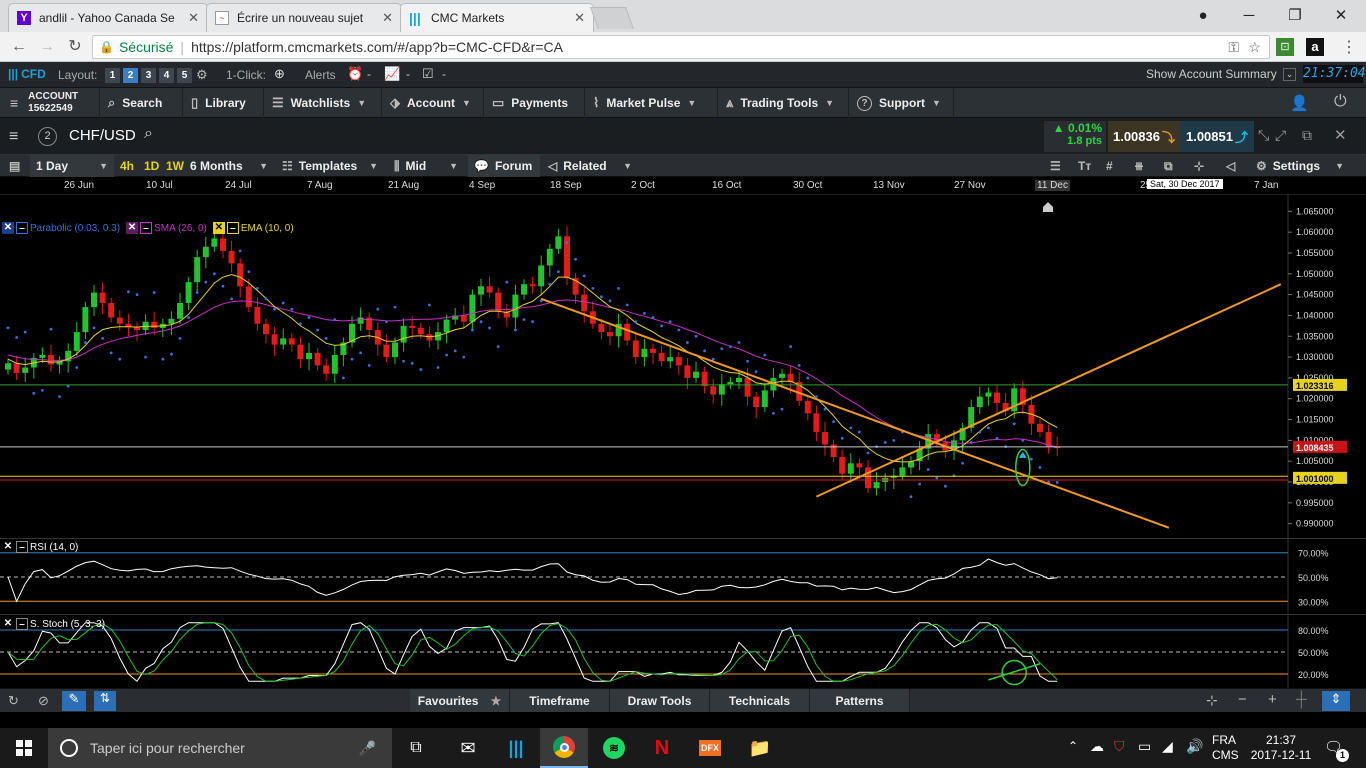 The width and height of the screenshot is (1366, 768). Describe the element at coordinates (1272, 699) in the screenshot. I see `zoom-in-icon: +` at that location.